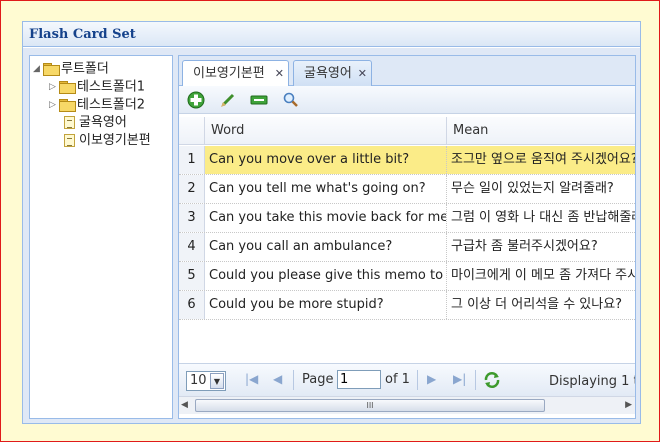 This screenshot has width=660, height=442. What do you see at coordinates (192, 131) in the screenshot?
I see `row-number-header` at bounding box center [192, 131].